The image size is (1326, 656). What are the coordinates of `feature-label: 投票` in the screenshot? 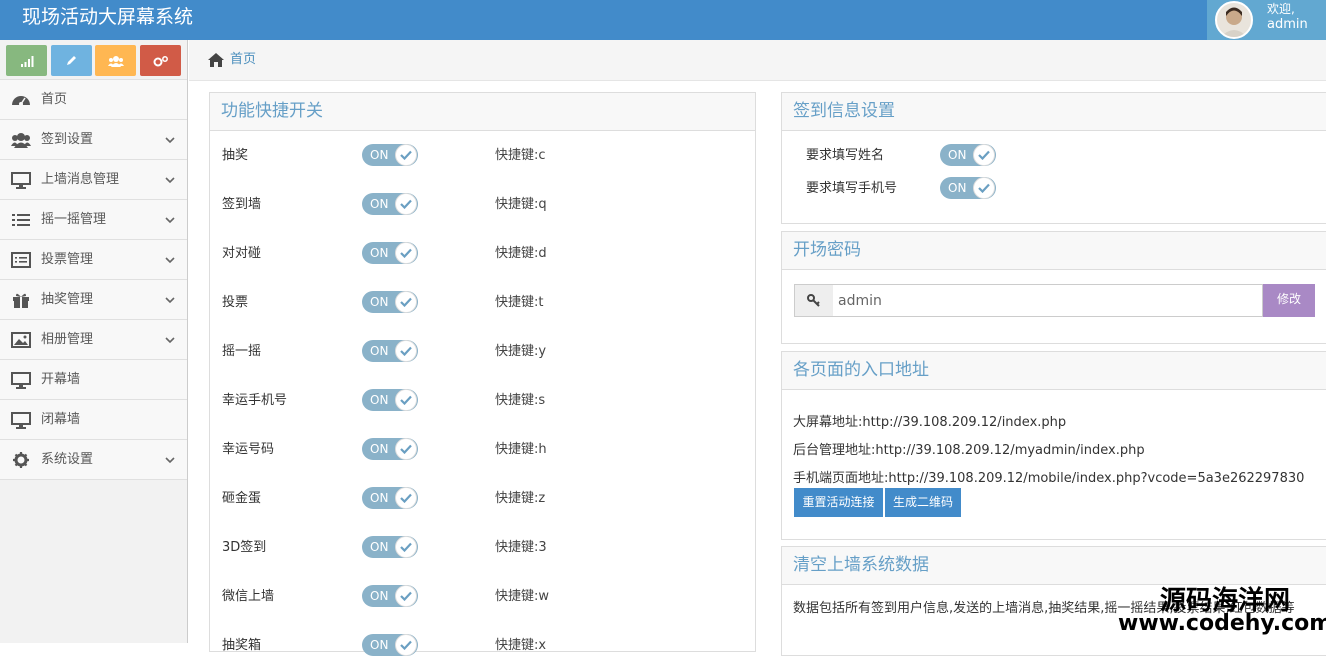 It's located at (235, 302).